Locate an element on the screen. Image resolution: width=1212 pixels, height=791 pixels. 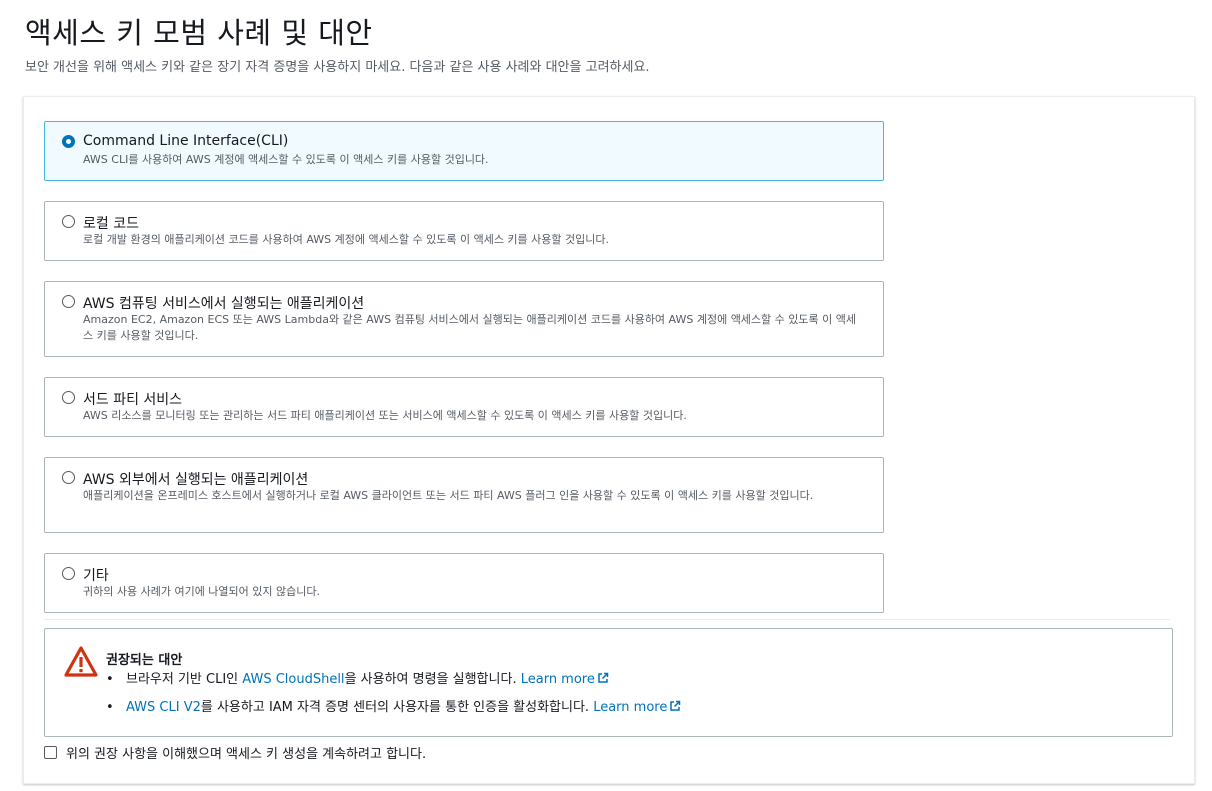
option-title: Command Line Interface(CLI) is located at coordinates (186, 141).